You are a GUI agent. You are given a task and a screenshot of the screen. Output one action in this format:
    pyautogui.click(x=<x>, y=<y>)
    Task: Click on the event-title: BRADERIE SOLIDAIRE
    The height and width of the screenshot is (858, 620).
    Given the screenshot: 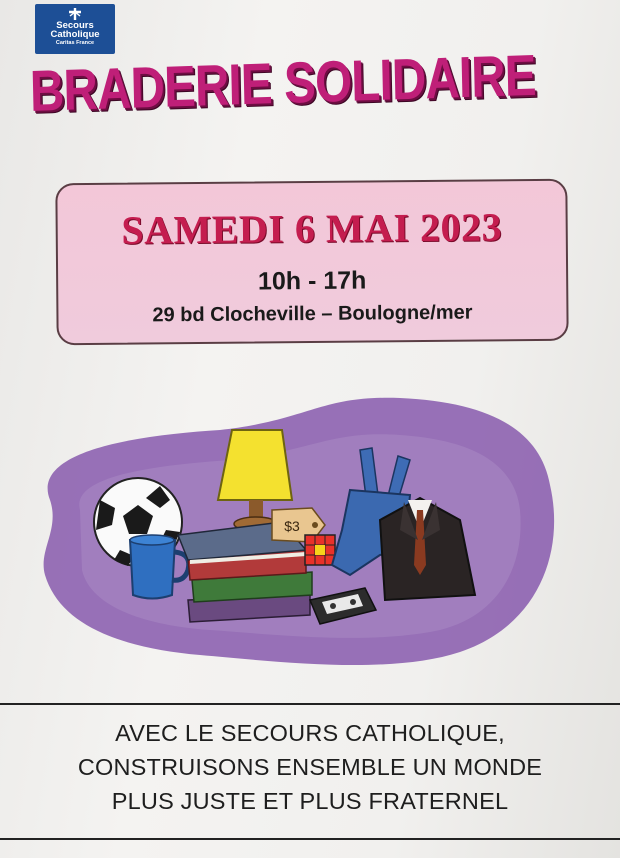 What is the action you would take?
    pyautogui.click(x=283, y=83)
    